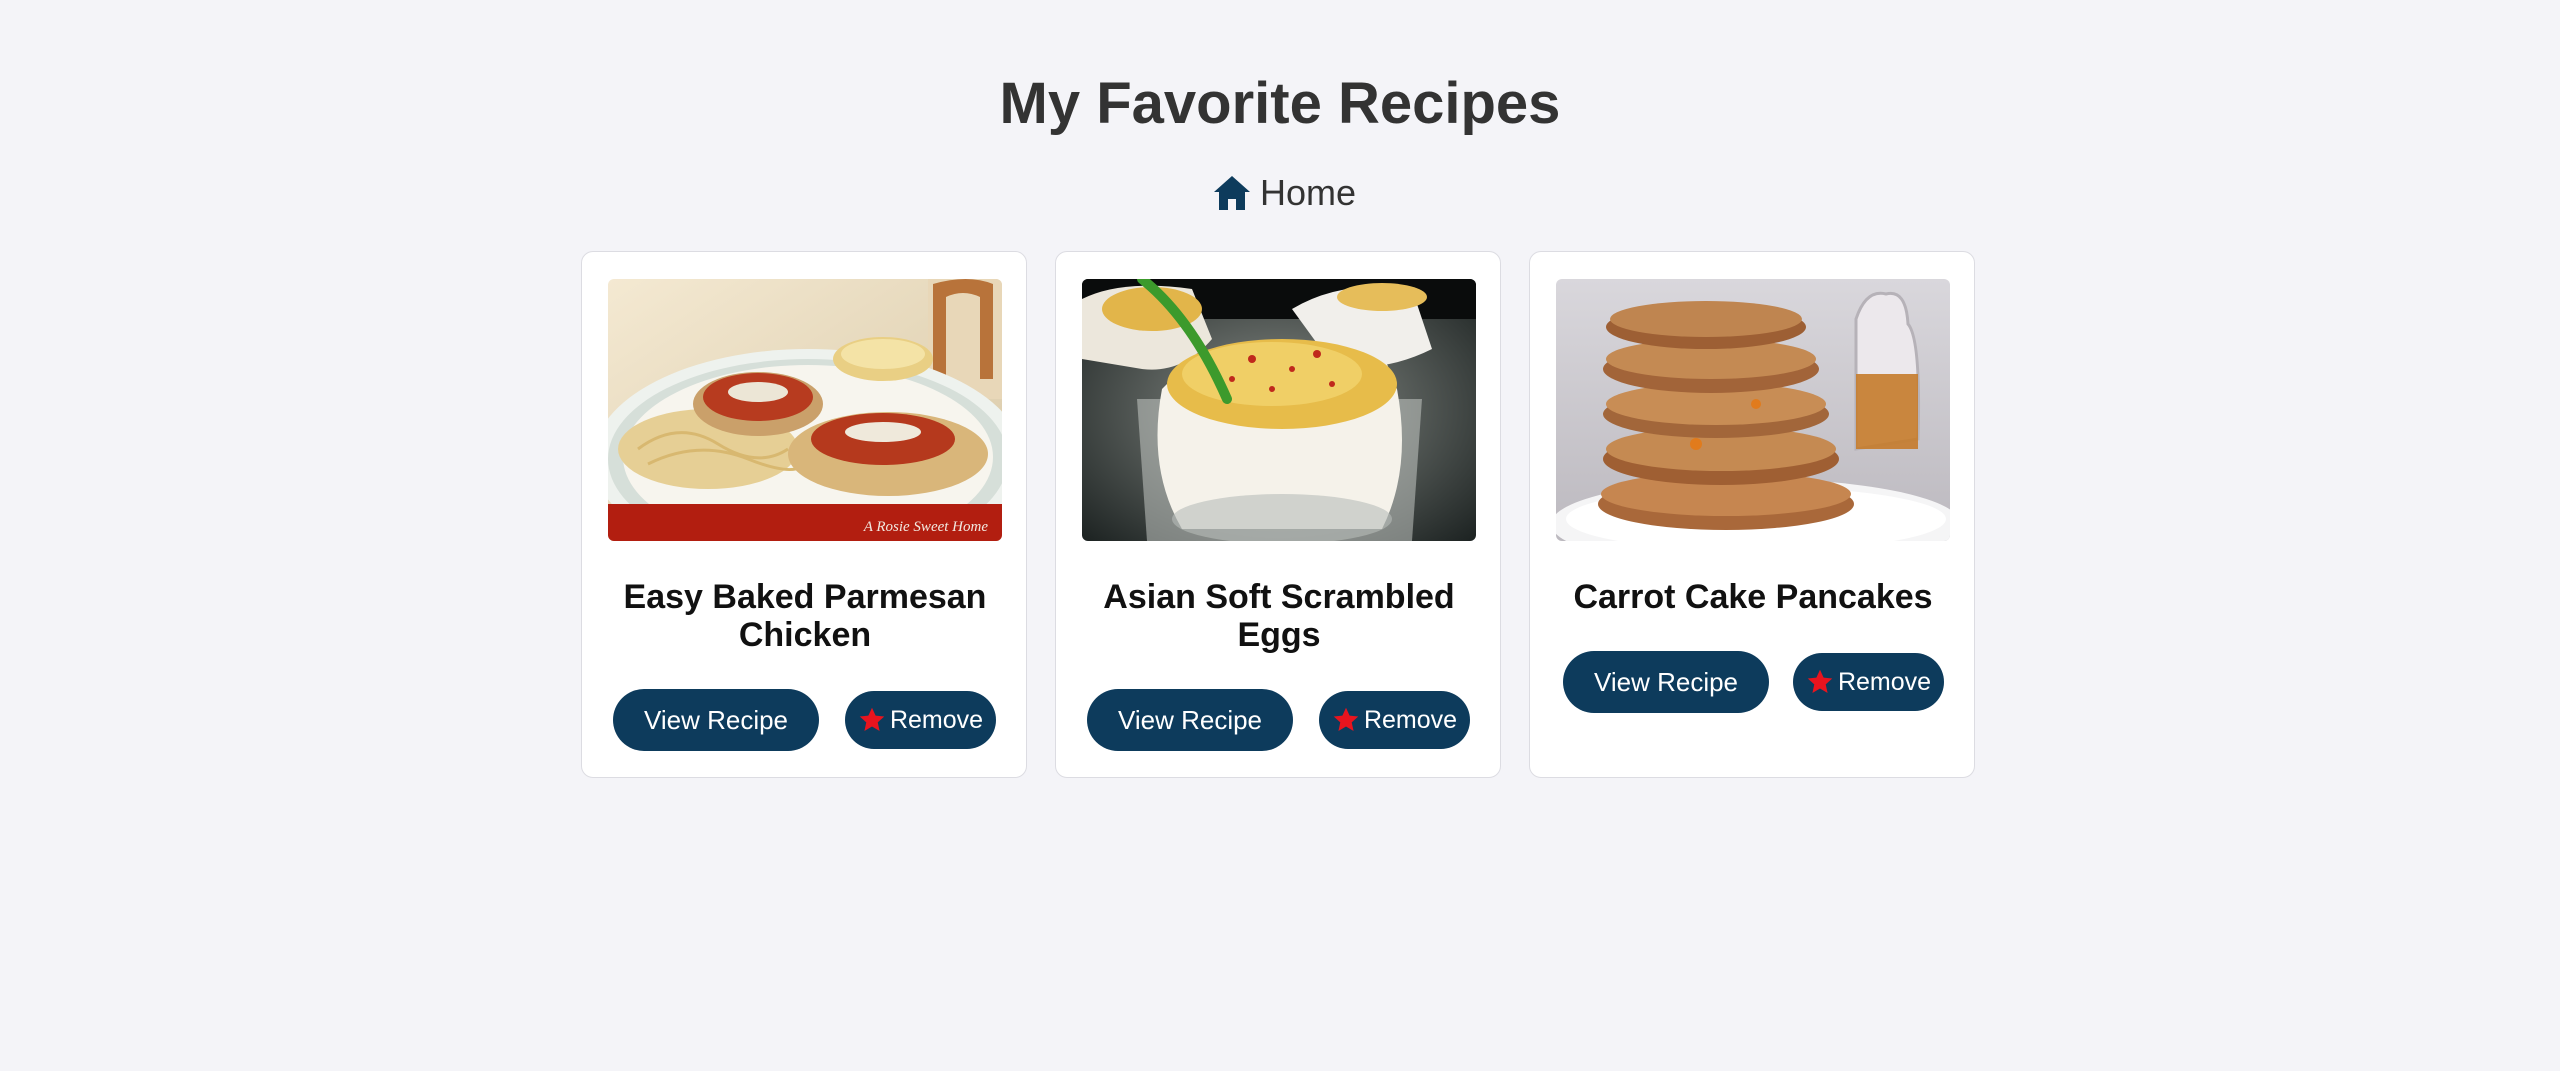  I want to click on home-icon, so click(1232, 193).